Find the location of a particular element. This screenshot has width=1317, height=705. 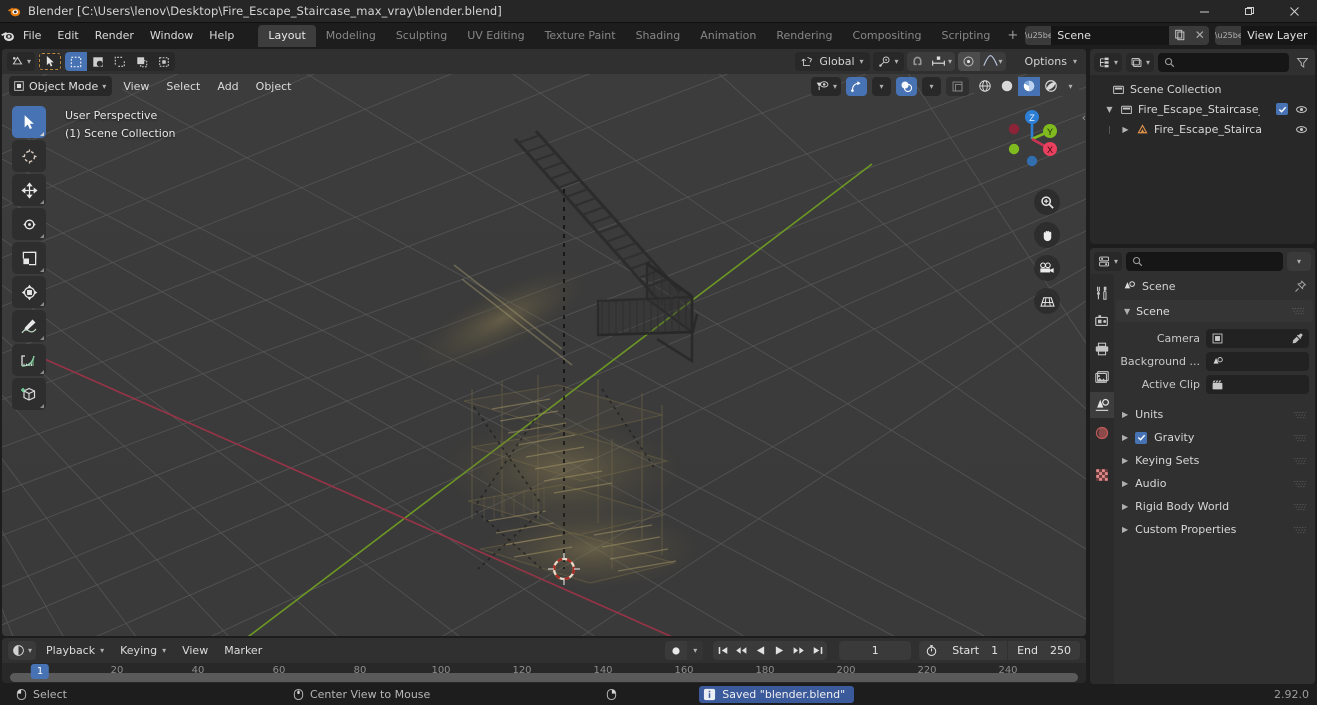

outliner-search-input is located at coordinates (1223, 62).